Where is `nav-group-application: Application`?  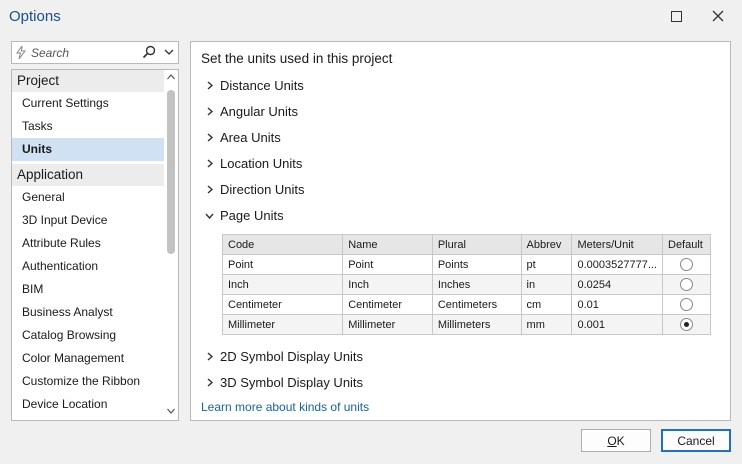 nav-group-application: Application is located at coordinates (88, 175).